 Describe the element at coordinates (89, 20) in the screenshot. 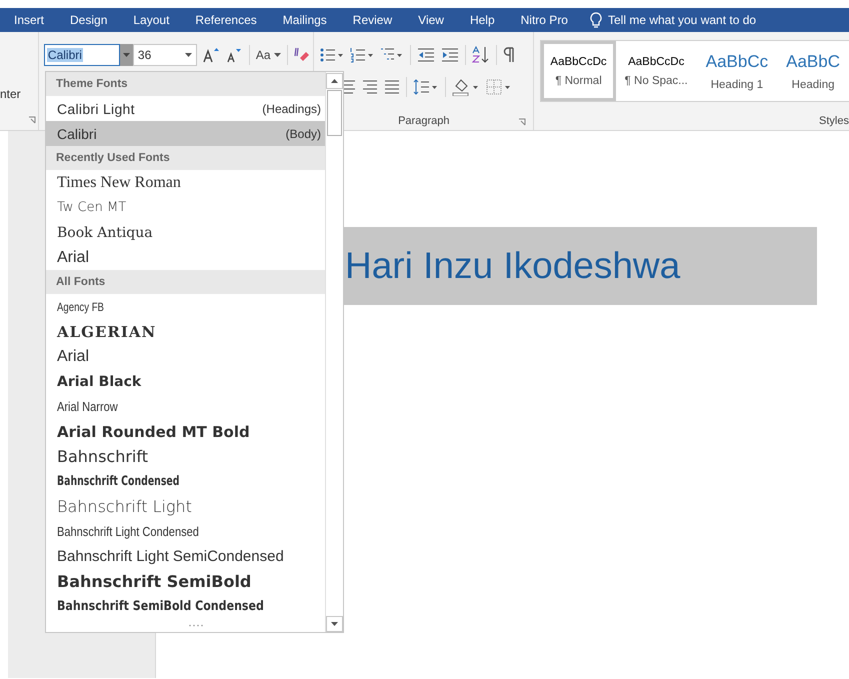

I see `ribbon-tab: Design` at that location.